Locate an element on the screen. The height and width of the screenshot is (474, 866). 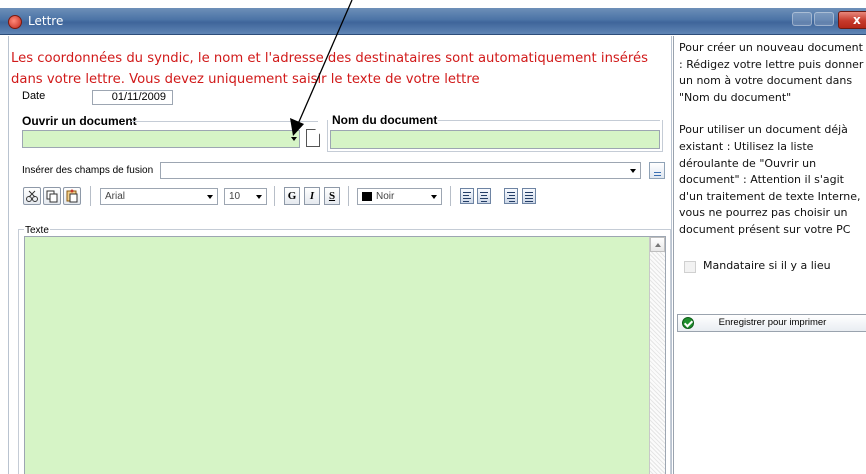
maximize-button is located at coordinates (824, 19).